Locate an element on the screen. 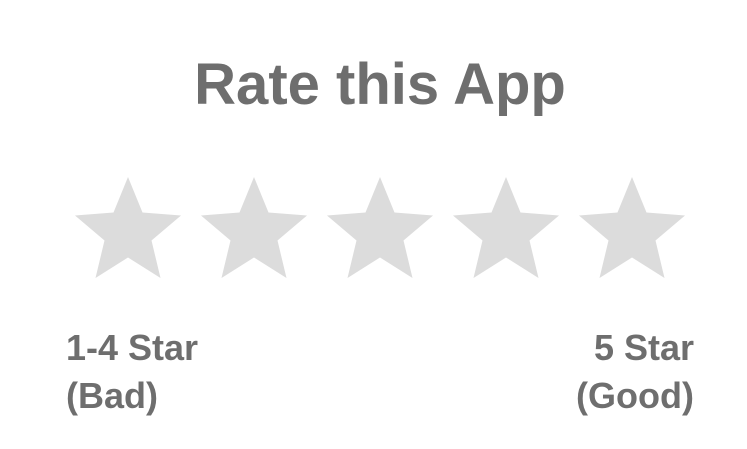  star-4-button is located at coordinates (506, 227).